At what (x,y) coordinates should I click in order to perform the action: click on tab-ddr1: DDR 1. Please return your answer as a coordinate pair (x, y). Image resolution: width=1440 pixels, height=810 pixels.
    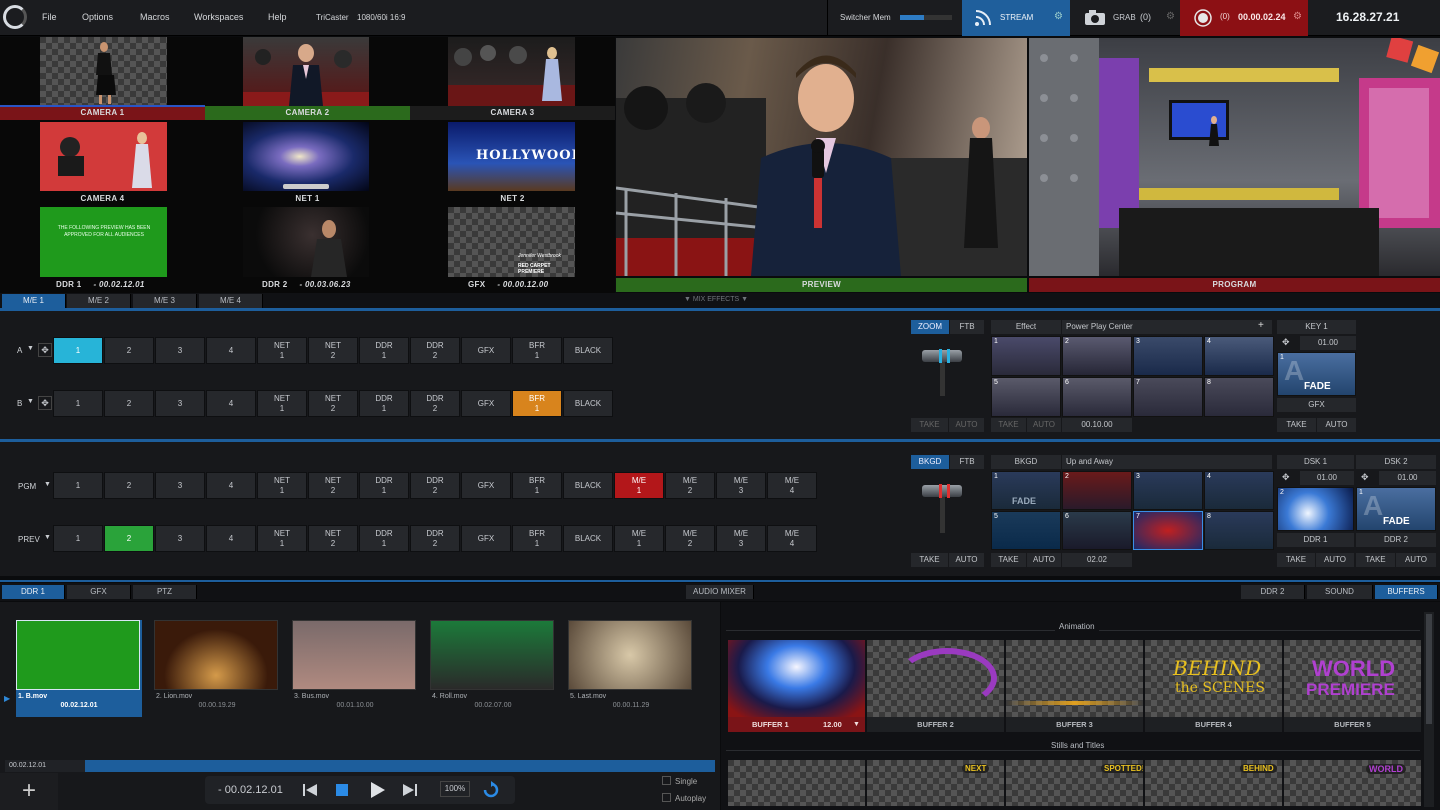
    Looking at the image, I should click on (33, 592).